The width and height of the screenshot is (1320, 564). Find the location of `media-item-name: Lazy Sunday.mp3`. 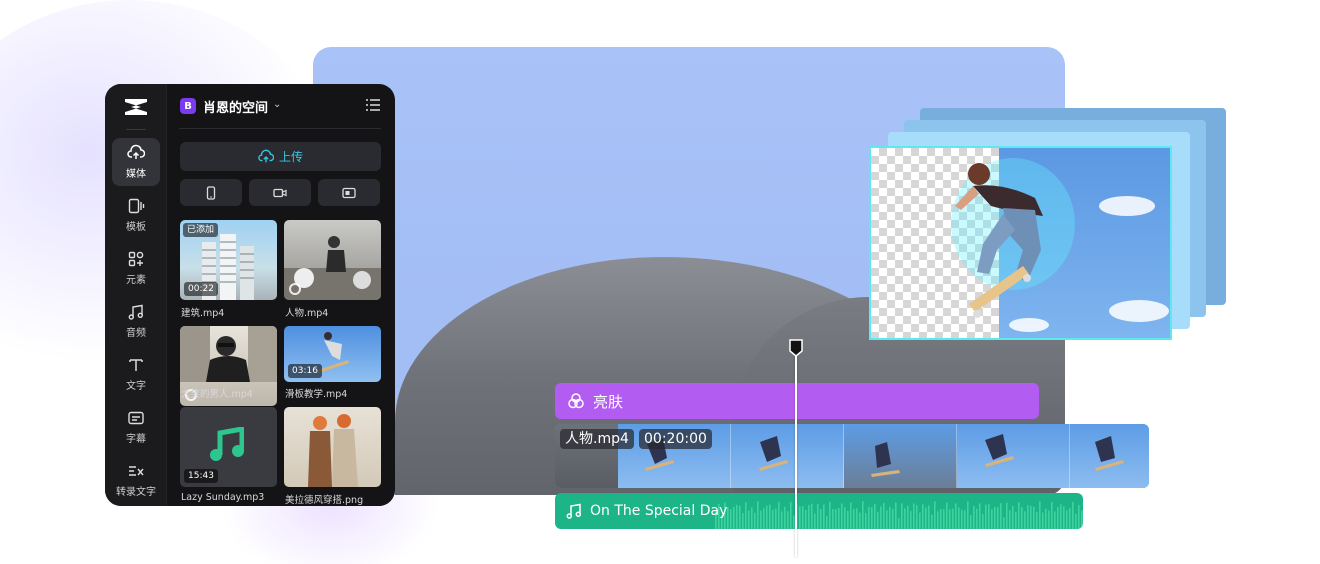

media-item-name: Lazy Sunday.mp3 is located at coordinates (223, 497).